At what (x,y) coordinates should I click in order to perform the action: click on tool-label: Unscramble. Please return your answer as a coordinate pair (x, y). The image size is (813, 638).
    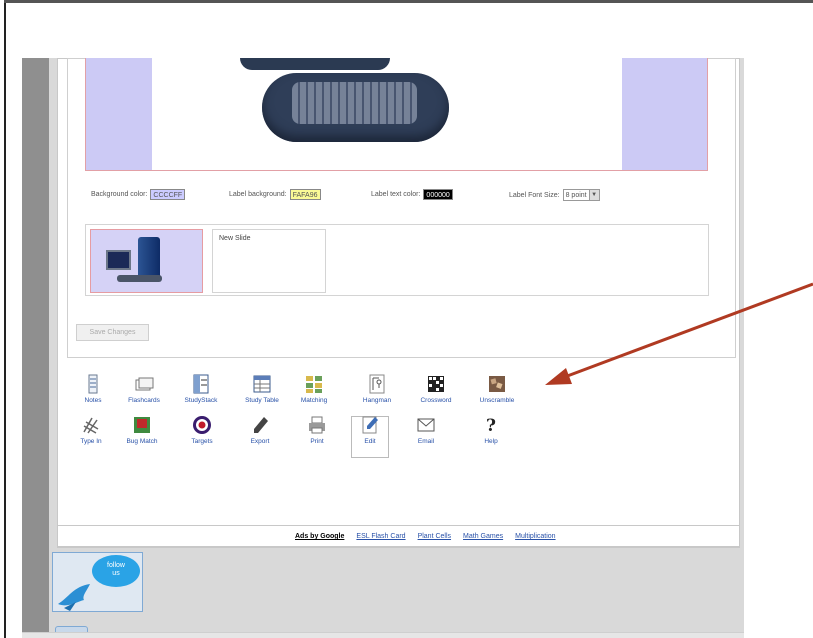
    Looking at the image, I should click on (497, 400).